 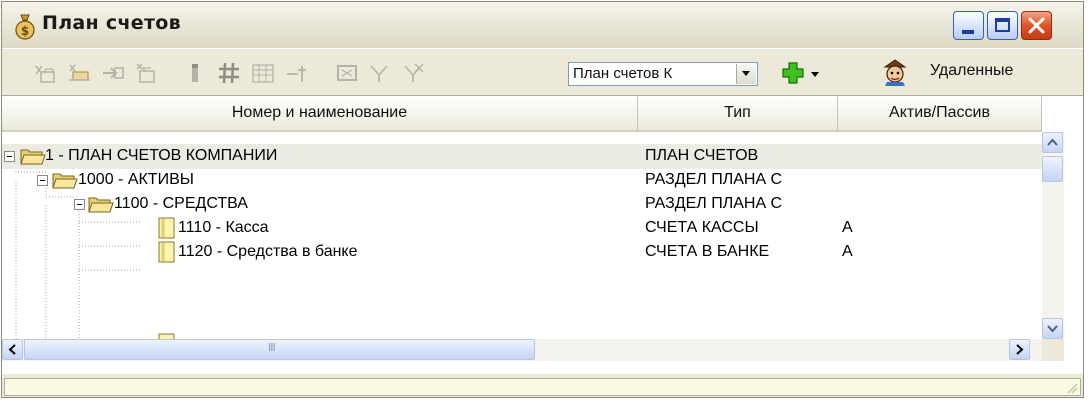 I want to click on row-type: ПЛАН СЧЕТОВ, so click(x=702, y=155).